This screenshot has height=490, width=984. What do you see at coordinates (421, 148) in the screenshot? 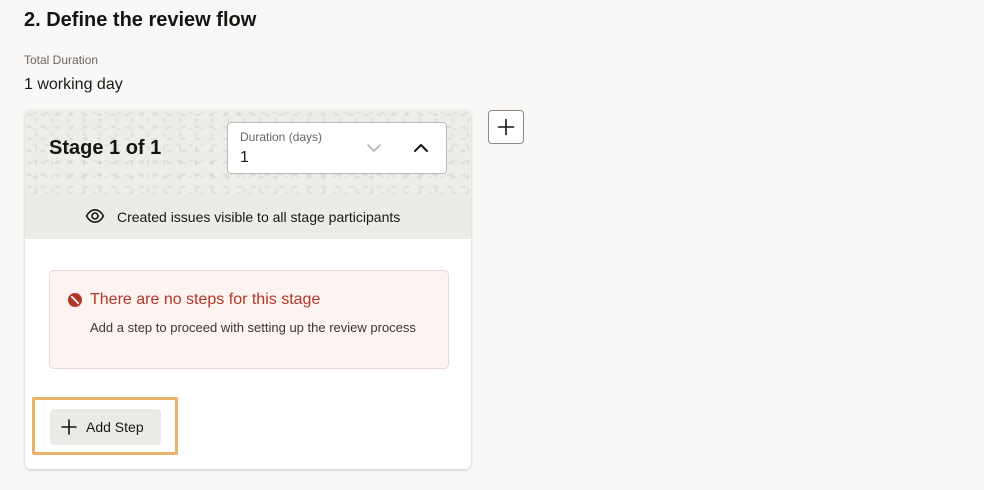
I see `chevron-up-icon` at bounding box center [421, 148].